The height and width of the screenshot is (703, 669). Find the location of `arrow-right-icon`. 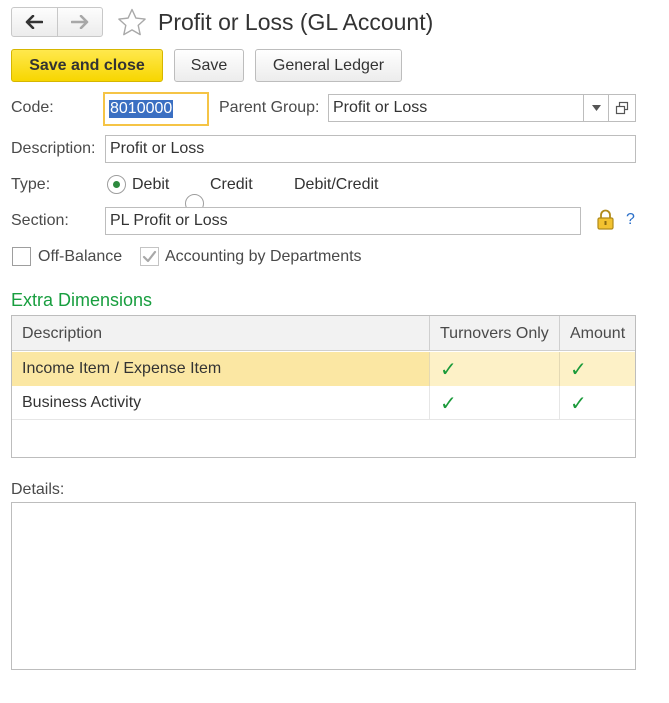

arrow-right-icon is located at coordinates (79, 22).